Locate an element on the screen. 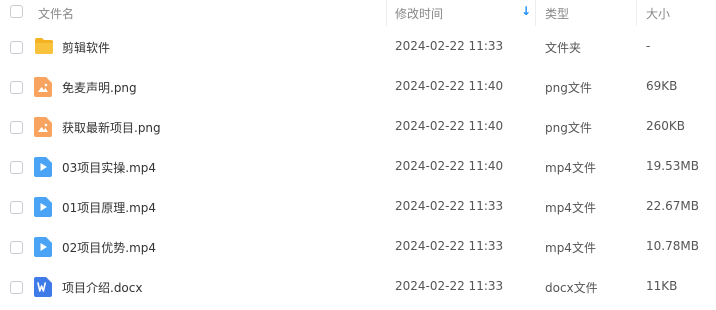  file-size: 19.53MB is located at coordinates (672, 166).